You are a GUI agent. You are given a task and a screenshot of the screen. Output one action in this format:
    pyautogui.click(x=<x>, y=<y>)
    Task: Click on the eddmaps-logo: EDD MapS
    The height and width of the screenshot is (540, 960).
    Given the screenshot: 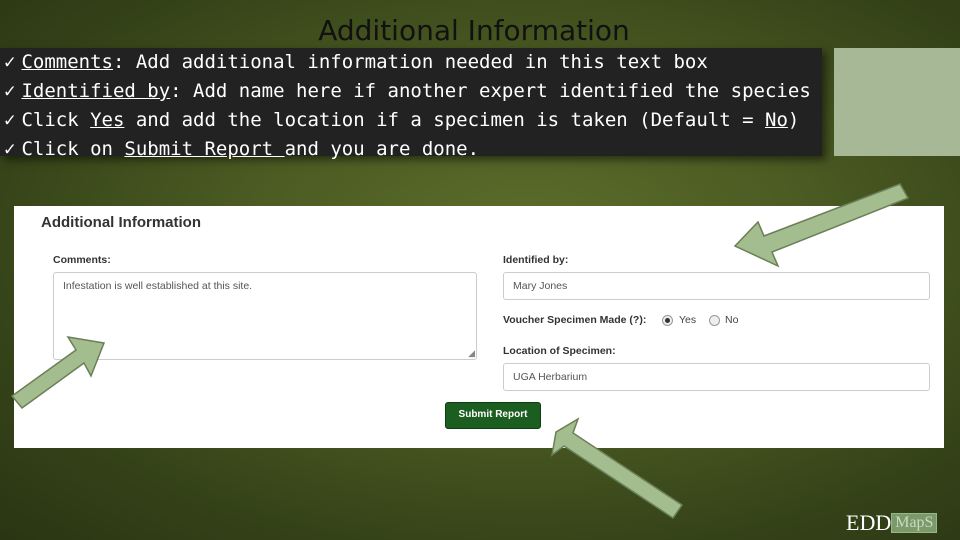 What is the action you would take?
    pyautogui.click(x=892, y=523)
    